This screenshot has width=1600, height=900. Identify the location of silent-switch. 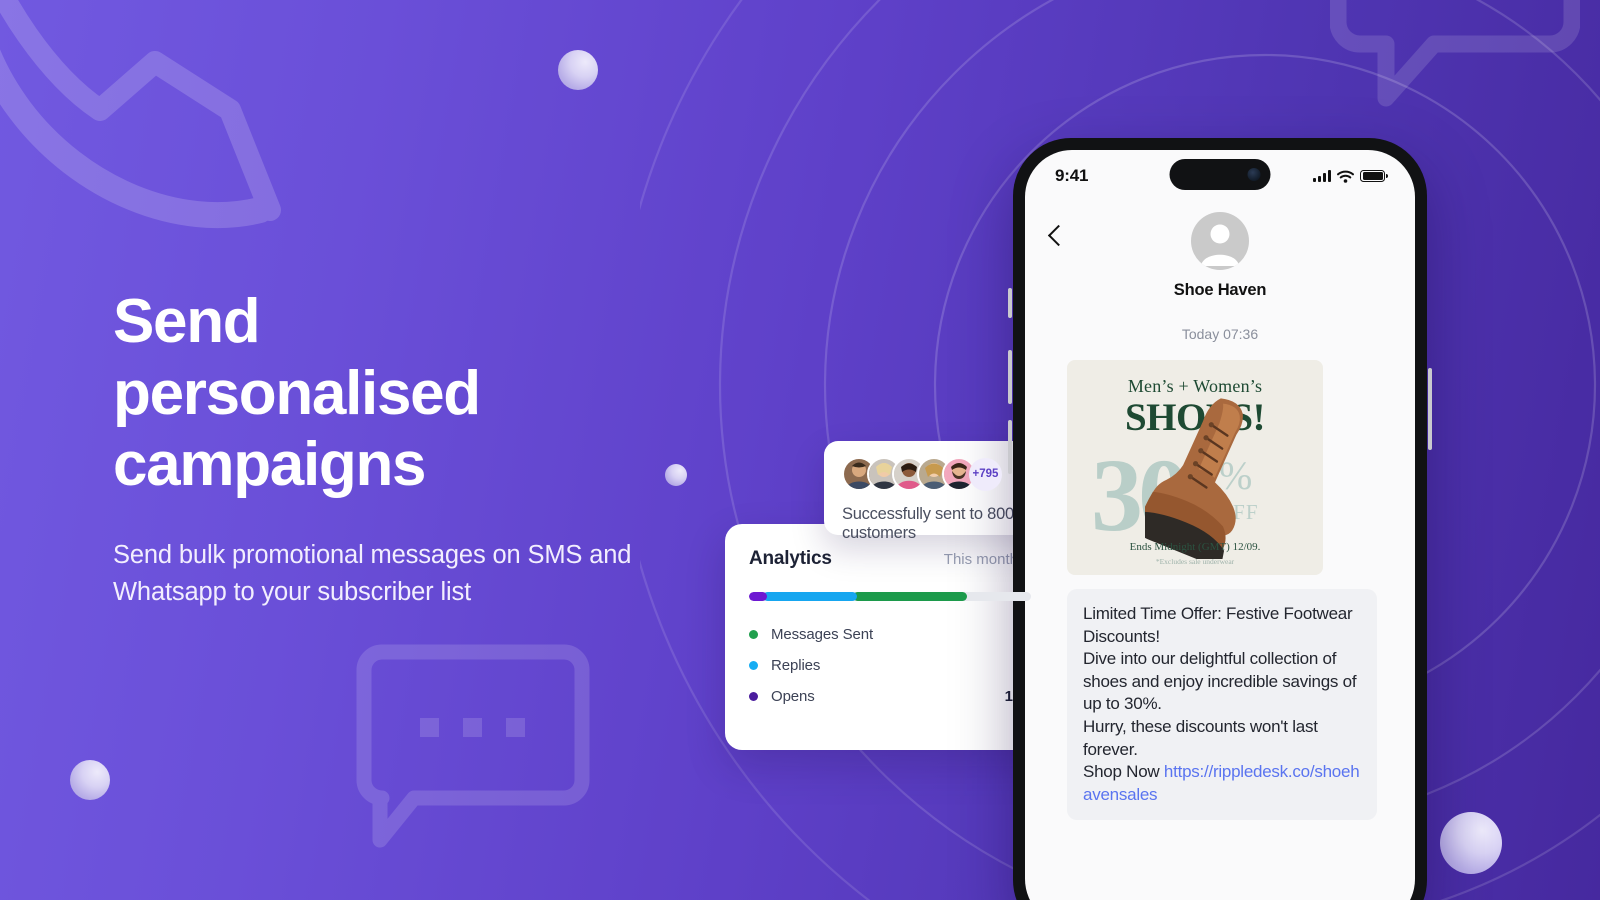
(1010, 303).